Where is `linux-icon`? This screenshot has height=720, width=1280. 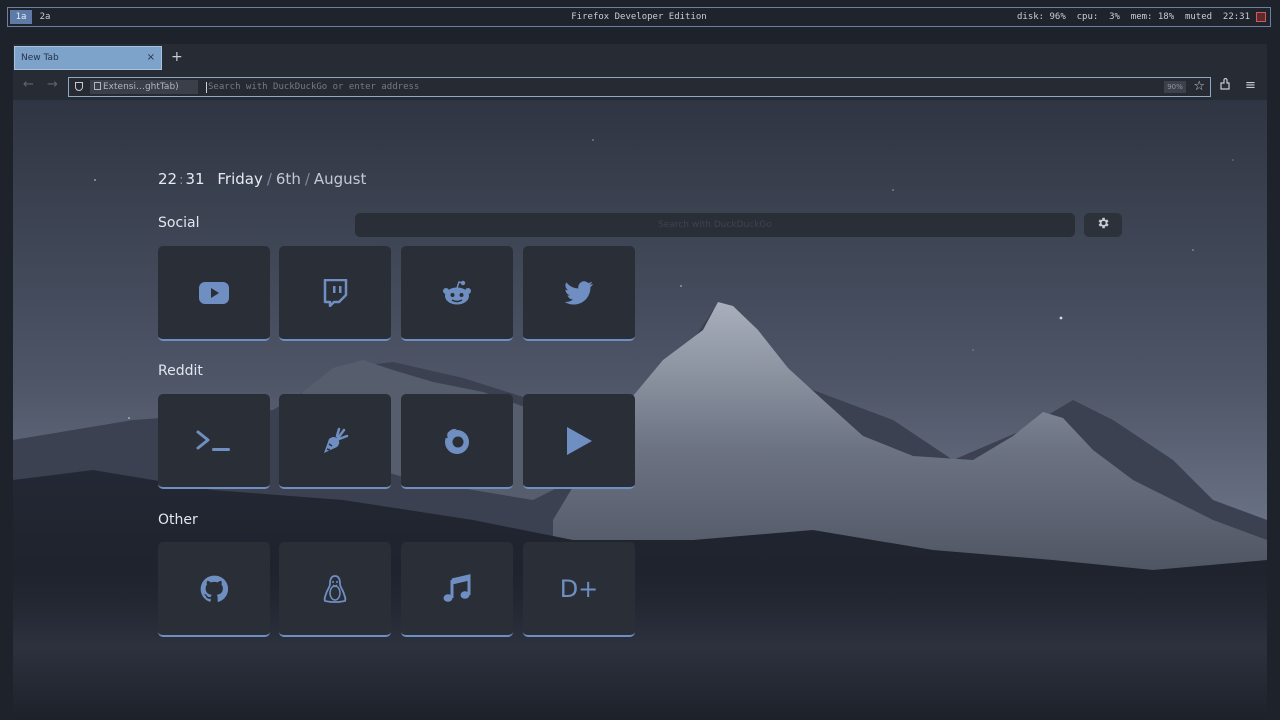 linux-icon is located at coordinates (335, 588).